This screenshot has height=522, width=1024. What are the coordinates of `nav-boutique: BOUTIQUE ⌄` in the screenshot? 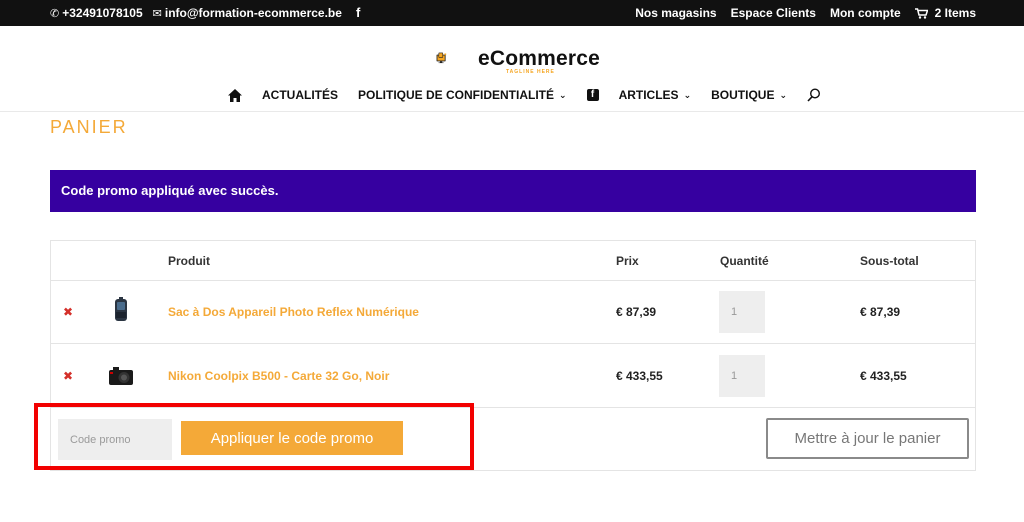 It's located at (749, 95).